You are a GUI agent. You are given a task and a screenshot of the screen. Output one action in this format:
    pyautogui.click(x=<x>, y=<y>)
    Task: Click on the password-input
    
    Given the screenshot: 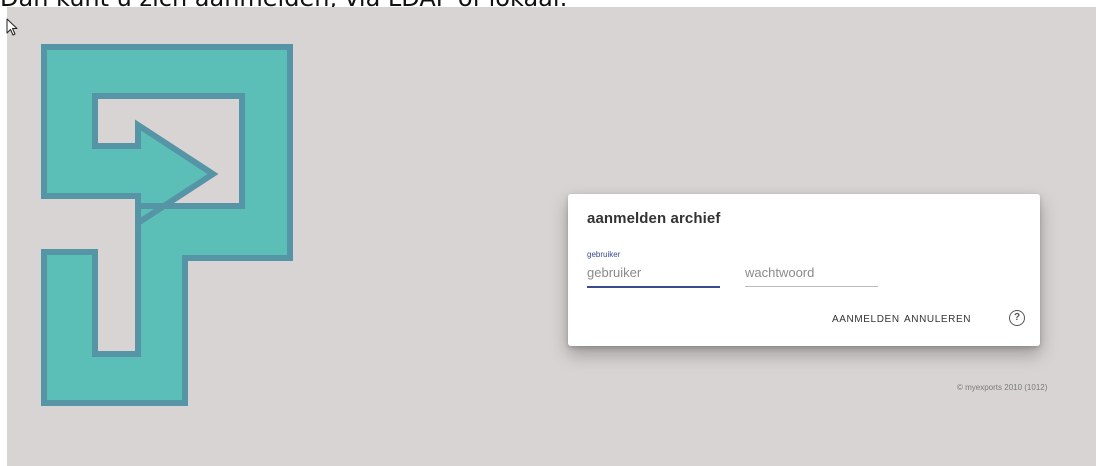 What is the action you would take?
    pyautogui.click(x=811, y=272)
    